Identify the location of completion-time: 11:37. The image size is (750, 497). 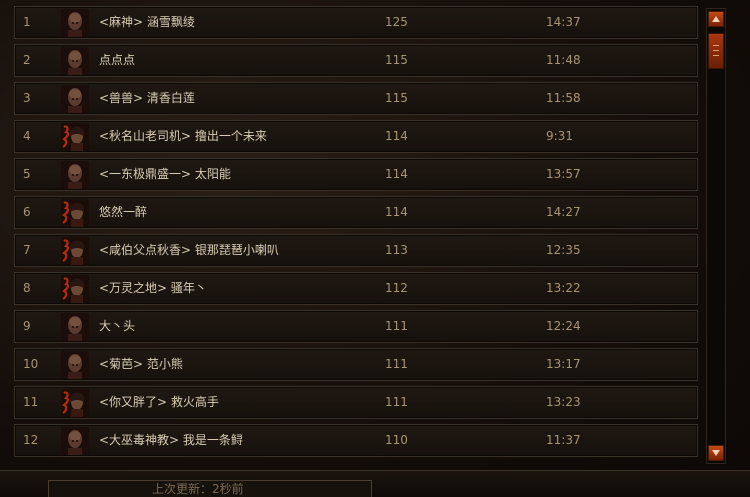
(563, 440).